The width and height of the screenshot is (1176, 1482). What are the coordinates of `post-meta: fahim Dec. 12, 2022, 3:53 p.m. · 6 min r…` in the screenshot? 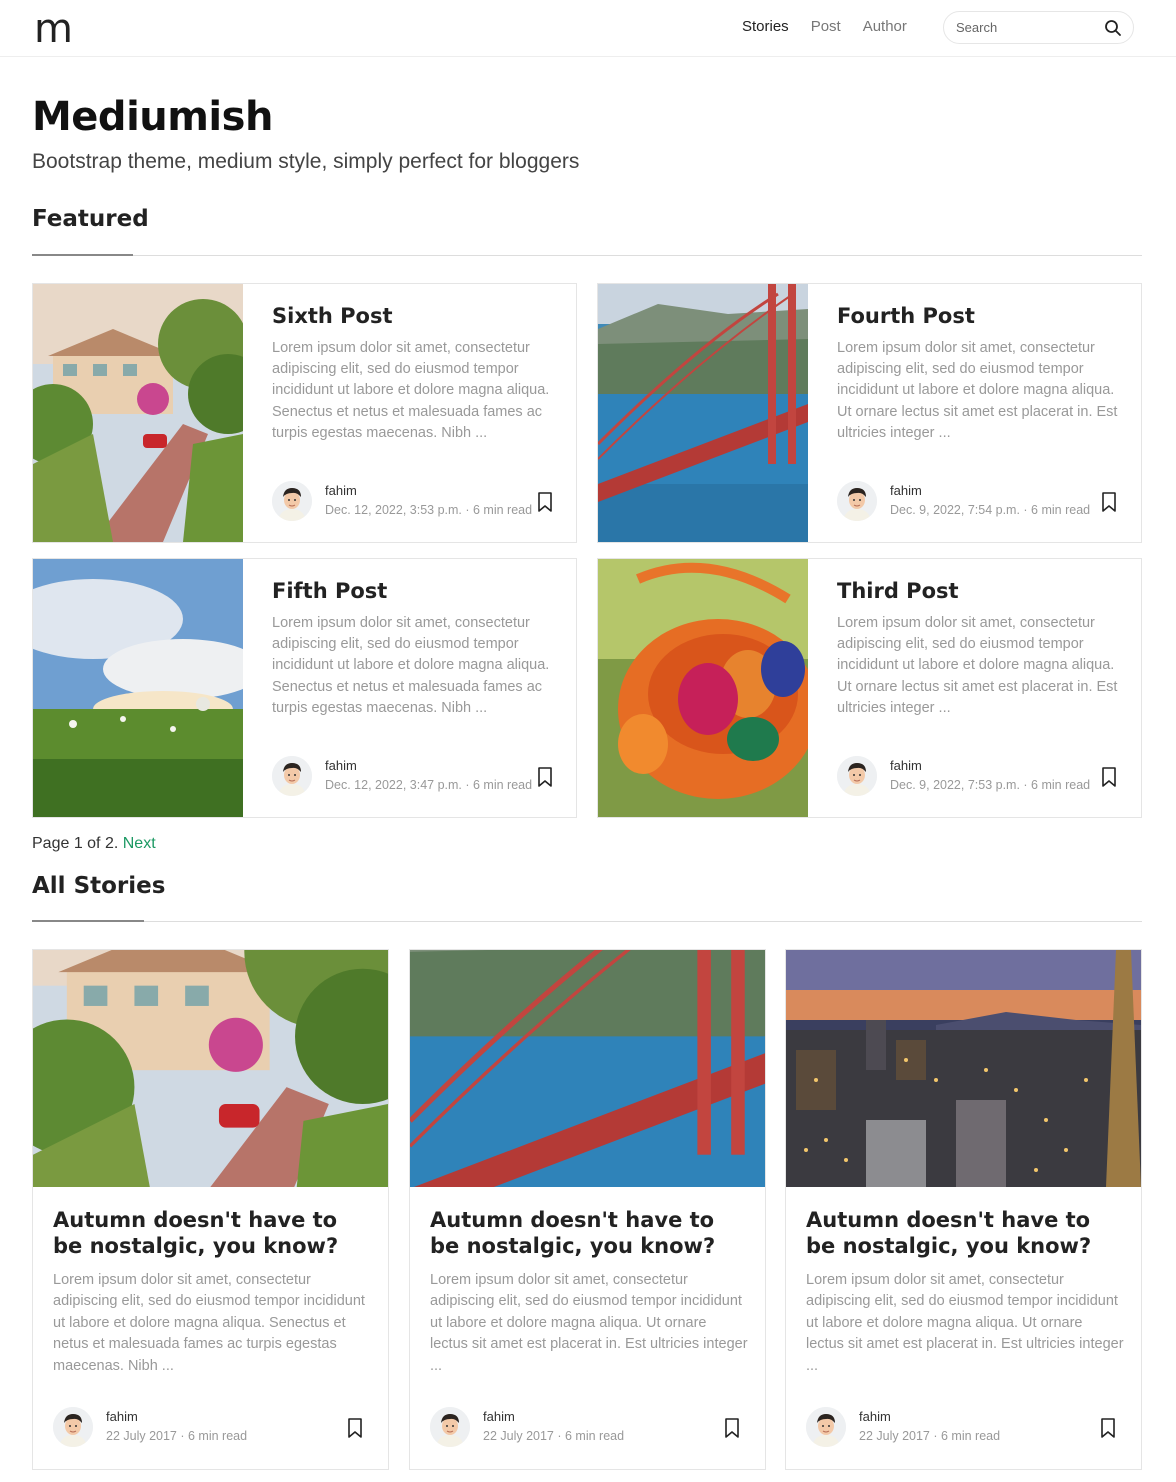 It's located at (402, 501).